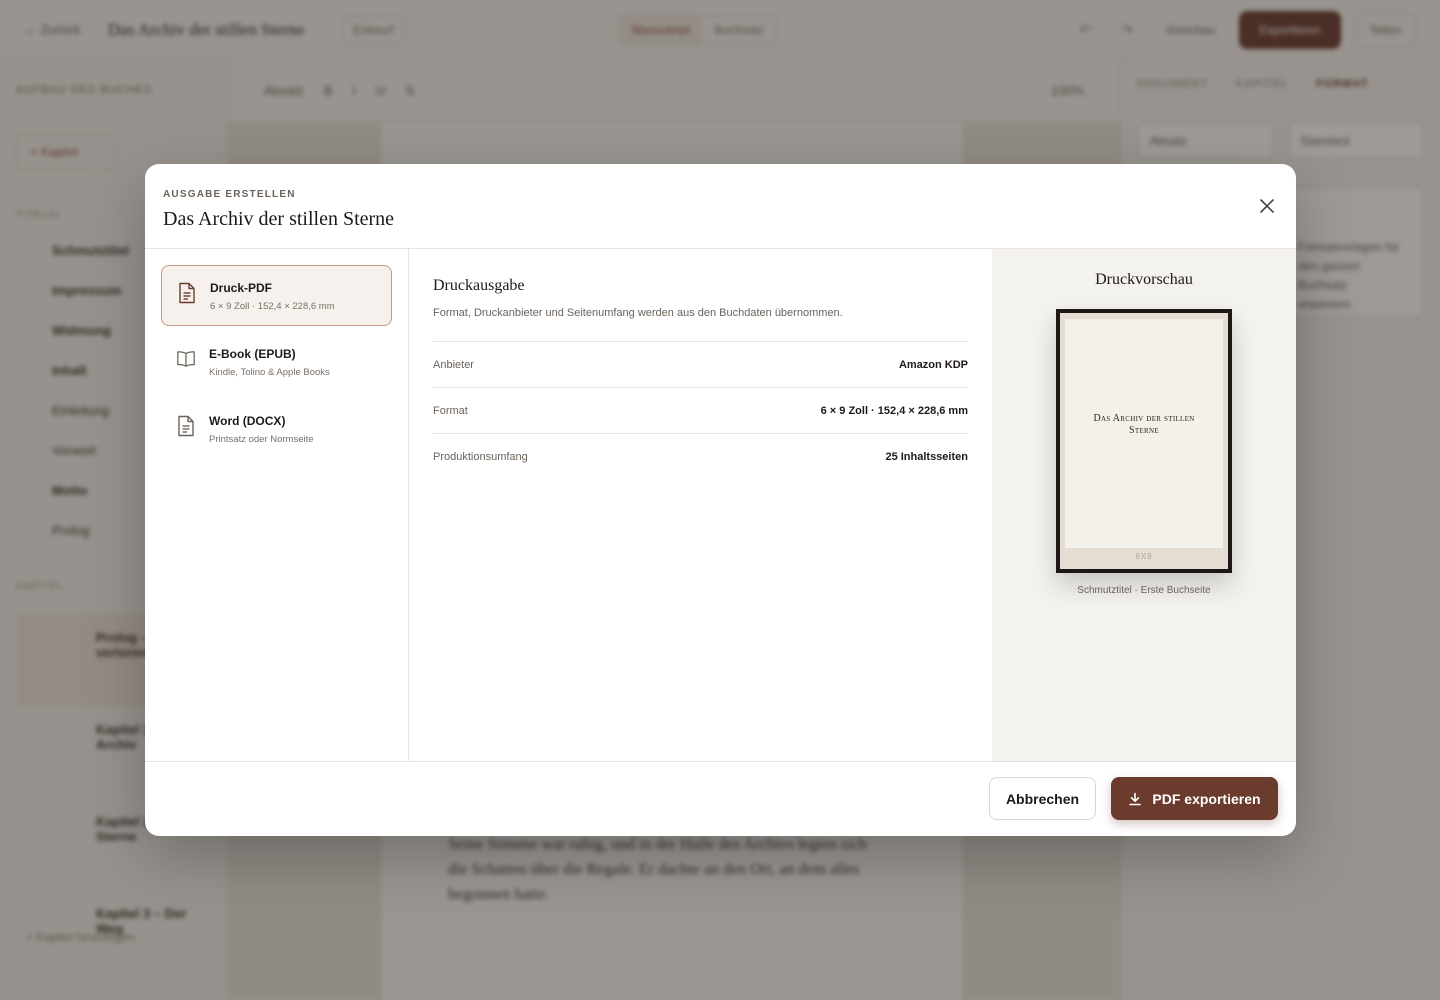 The width and height of the screenshot is (1440, 1000). Describe the element at coordinates (720, 798) in the screenshot. I see `dialog-footer: Abbrechen PDF exportieren` at that location.